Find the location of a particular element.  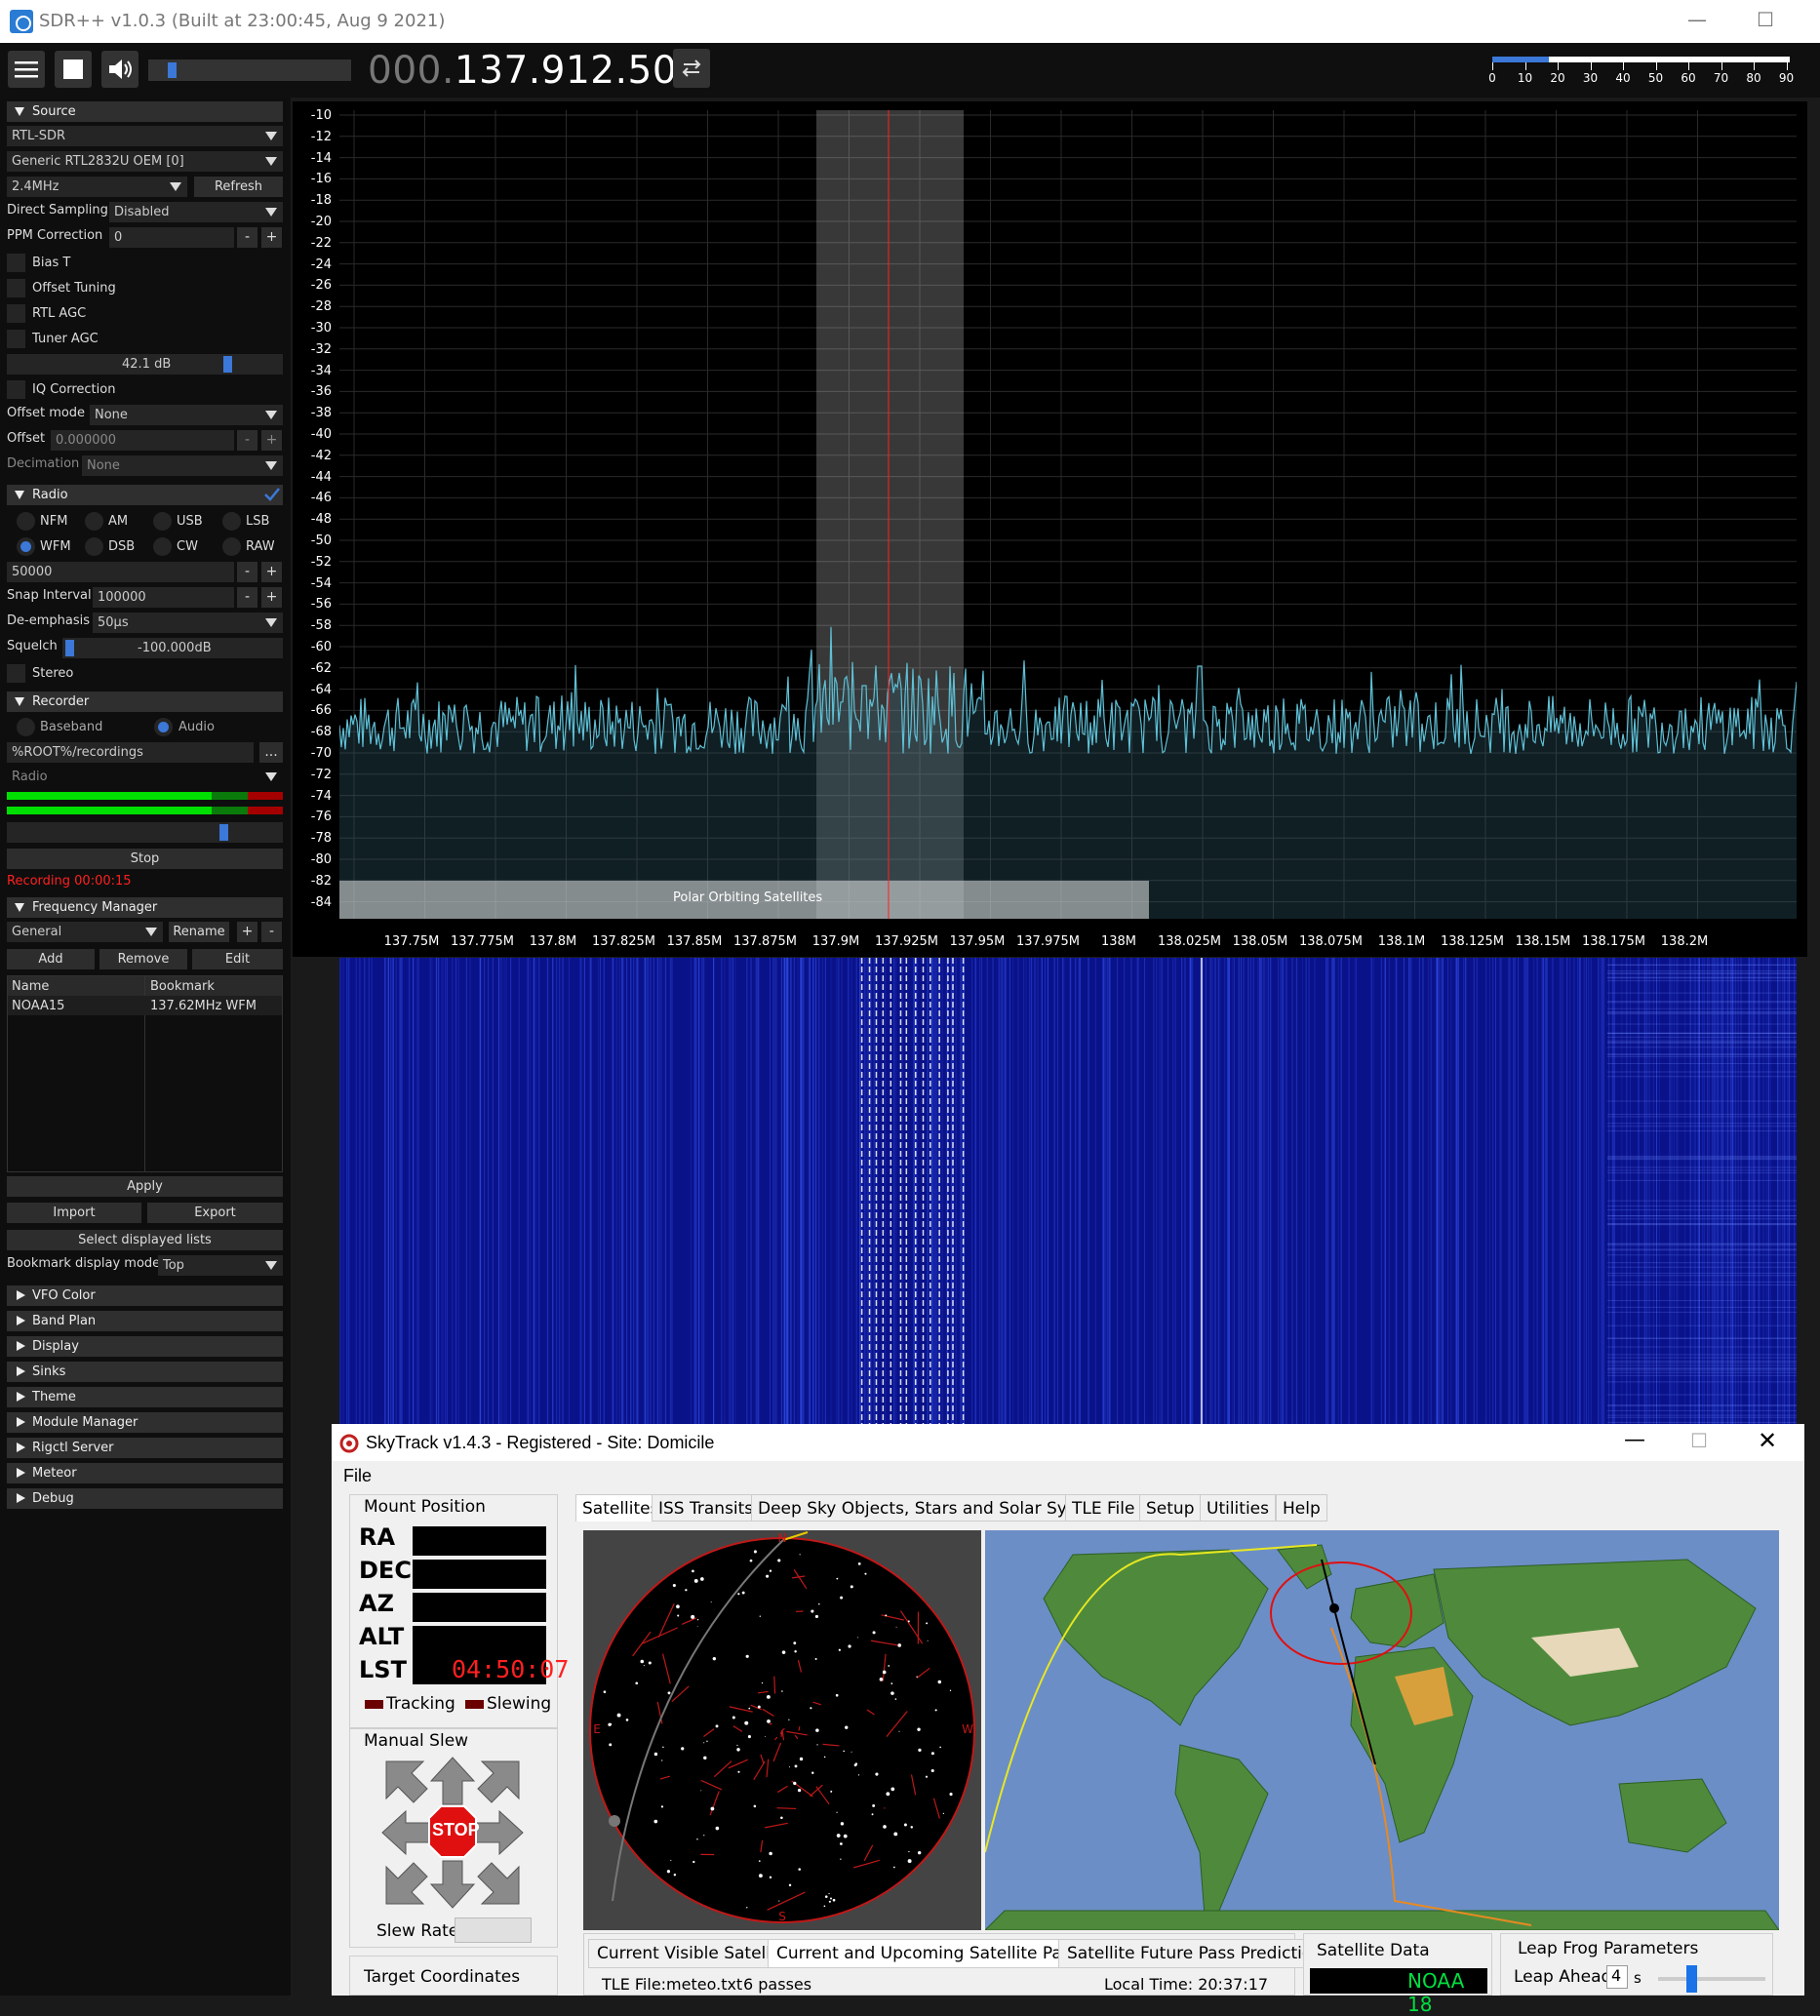

rigctl-server-header: Rigctl Server is located at coordinates (145, 1448).